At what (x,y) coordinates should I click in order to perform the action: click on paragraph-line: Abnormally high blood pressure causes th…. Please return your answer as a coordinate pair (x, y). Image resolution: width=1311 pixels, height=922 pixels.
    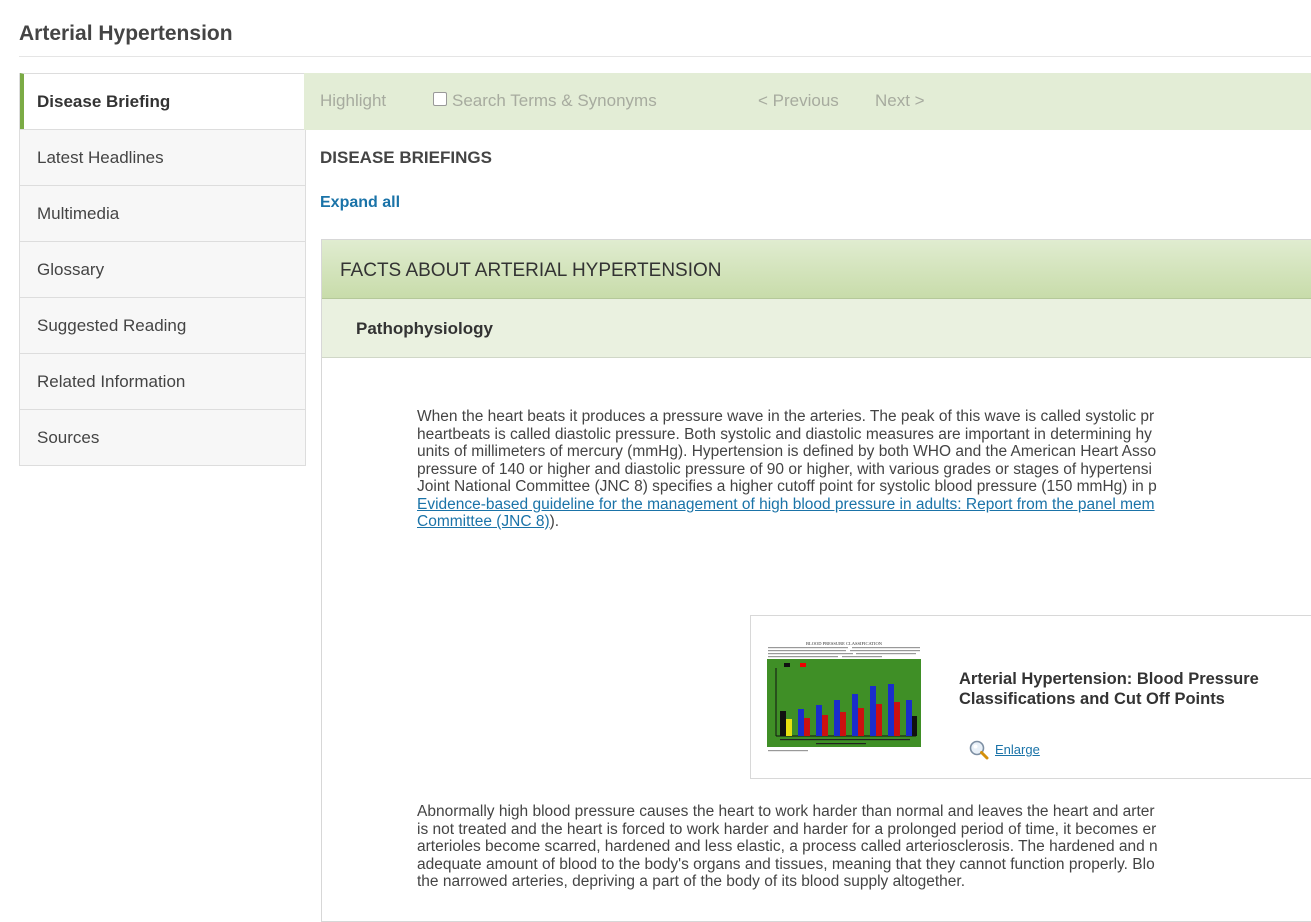
    Looking at the image, I should click on (786, 811).